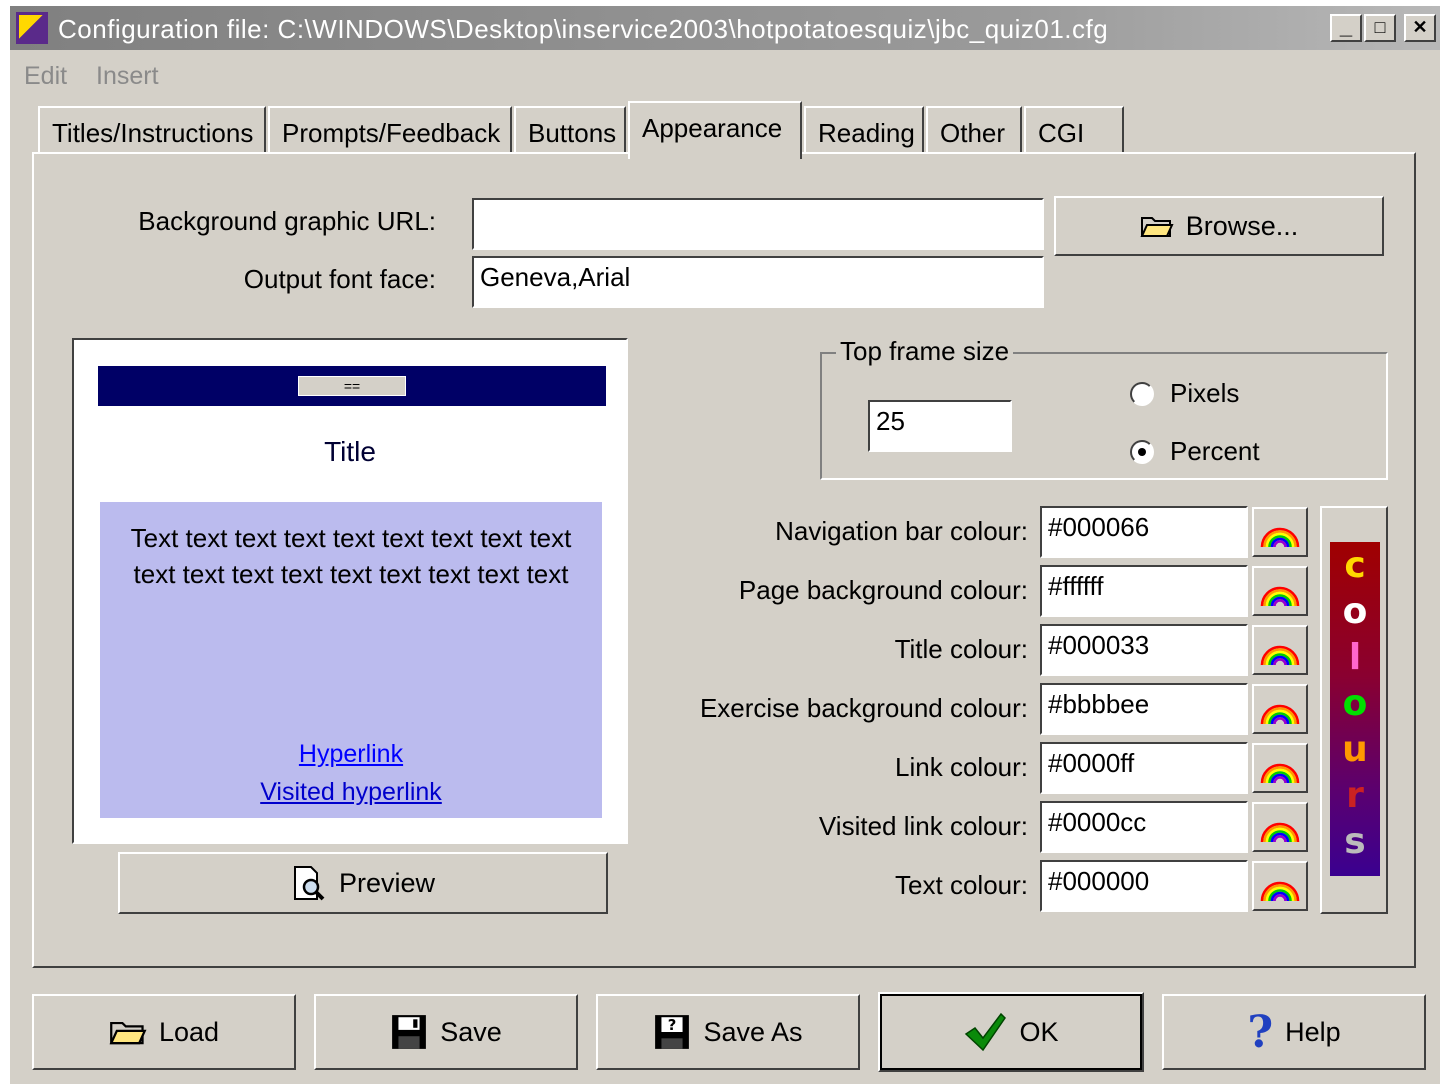 This screenshot has width=1444, height=1084. I want to click on colours-graphic: colours, so click(1355, 709).